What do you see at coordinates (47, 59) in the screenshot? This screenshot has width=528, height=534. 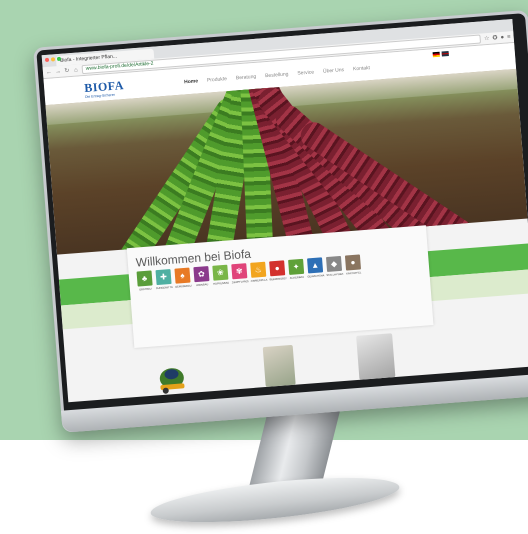 I see `close-window-icon` at bounding box center [47, 59].